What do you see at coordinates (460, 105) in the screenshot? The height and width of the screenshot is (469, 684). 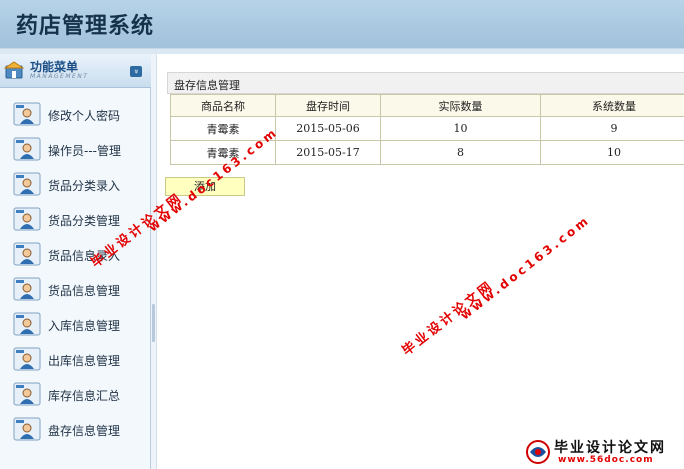 I see `column-header-actual: 实际数量` at bounding box center [460, 105].